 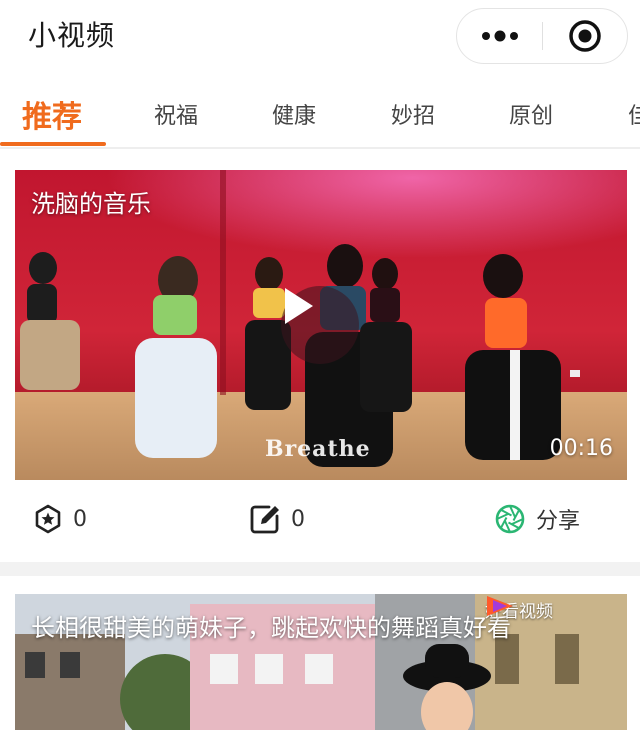 I want to click on favorite-button: 0, so click(x=60, y=519).